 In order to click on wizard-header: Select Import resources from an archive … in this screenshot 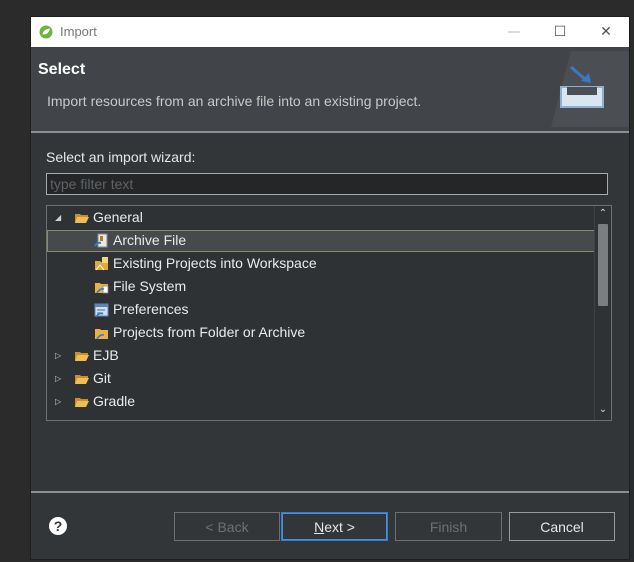, I will do `click(330, 89)`.